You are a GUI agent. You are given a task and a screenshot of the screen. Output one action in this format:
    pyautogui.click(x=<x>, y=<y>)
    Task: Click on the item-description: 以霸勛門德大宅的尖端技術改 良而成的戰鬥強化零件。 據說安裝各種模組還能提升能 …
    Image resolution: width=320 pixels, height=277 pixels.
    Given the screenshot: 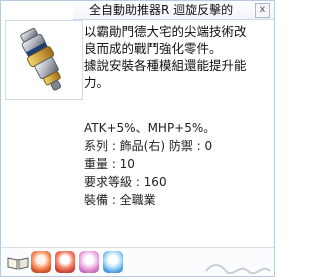 What is the action you would take?
    pyautogui.click(x=165, y=57)
    